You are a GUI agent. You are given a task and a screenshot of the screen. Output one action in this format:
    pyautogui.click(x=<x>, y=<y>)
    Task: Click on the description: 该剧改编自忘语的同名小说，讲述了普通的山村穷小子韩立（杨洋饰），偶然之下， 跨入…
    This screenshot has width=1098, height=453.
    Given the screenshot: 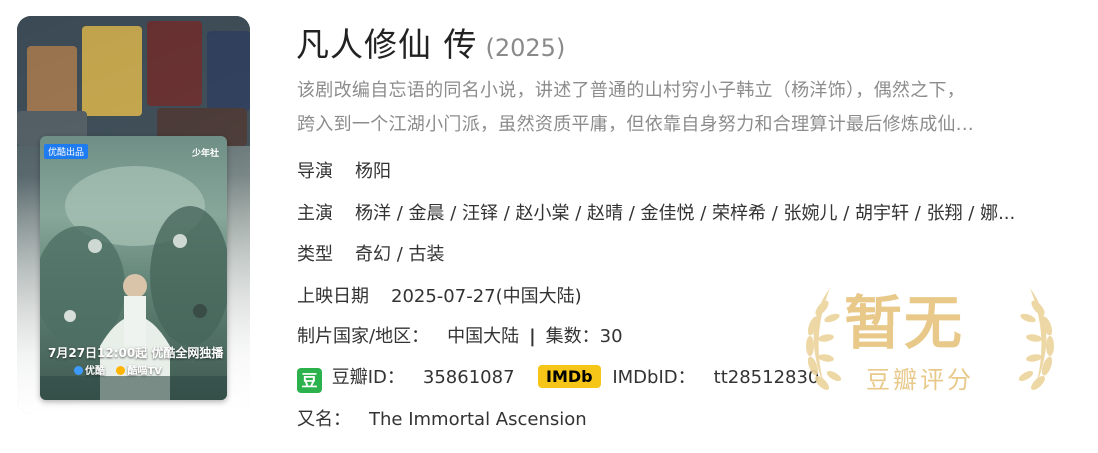 What is the action you would take?
    pyautogui.click(x=692, y=108)
    